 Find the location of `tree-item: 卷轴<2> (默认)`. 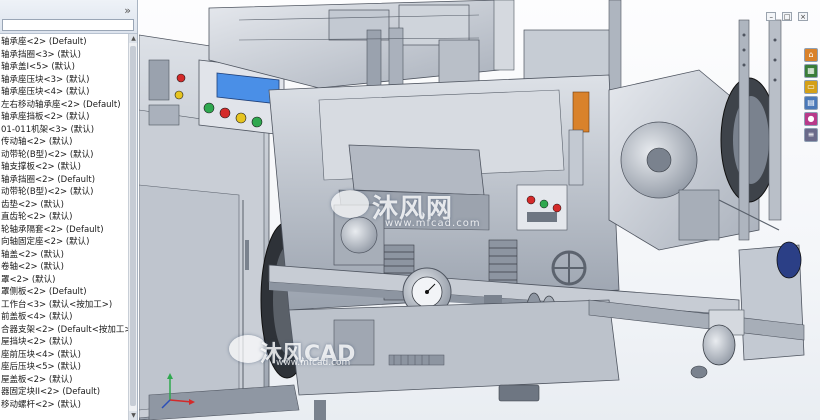

tree-item: 卷轴<2> (默认) is located at coordinates (64, 267).